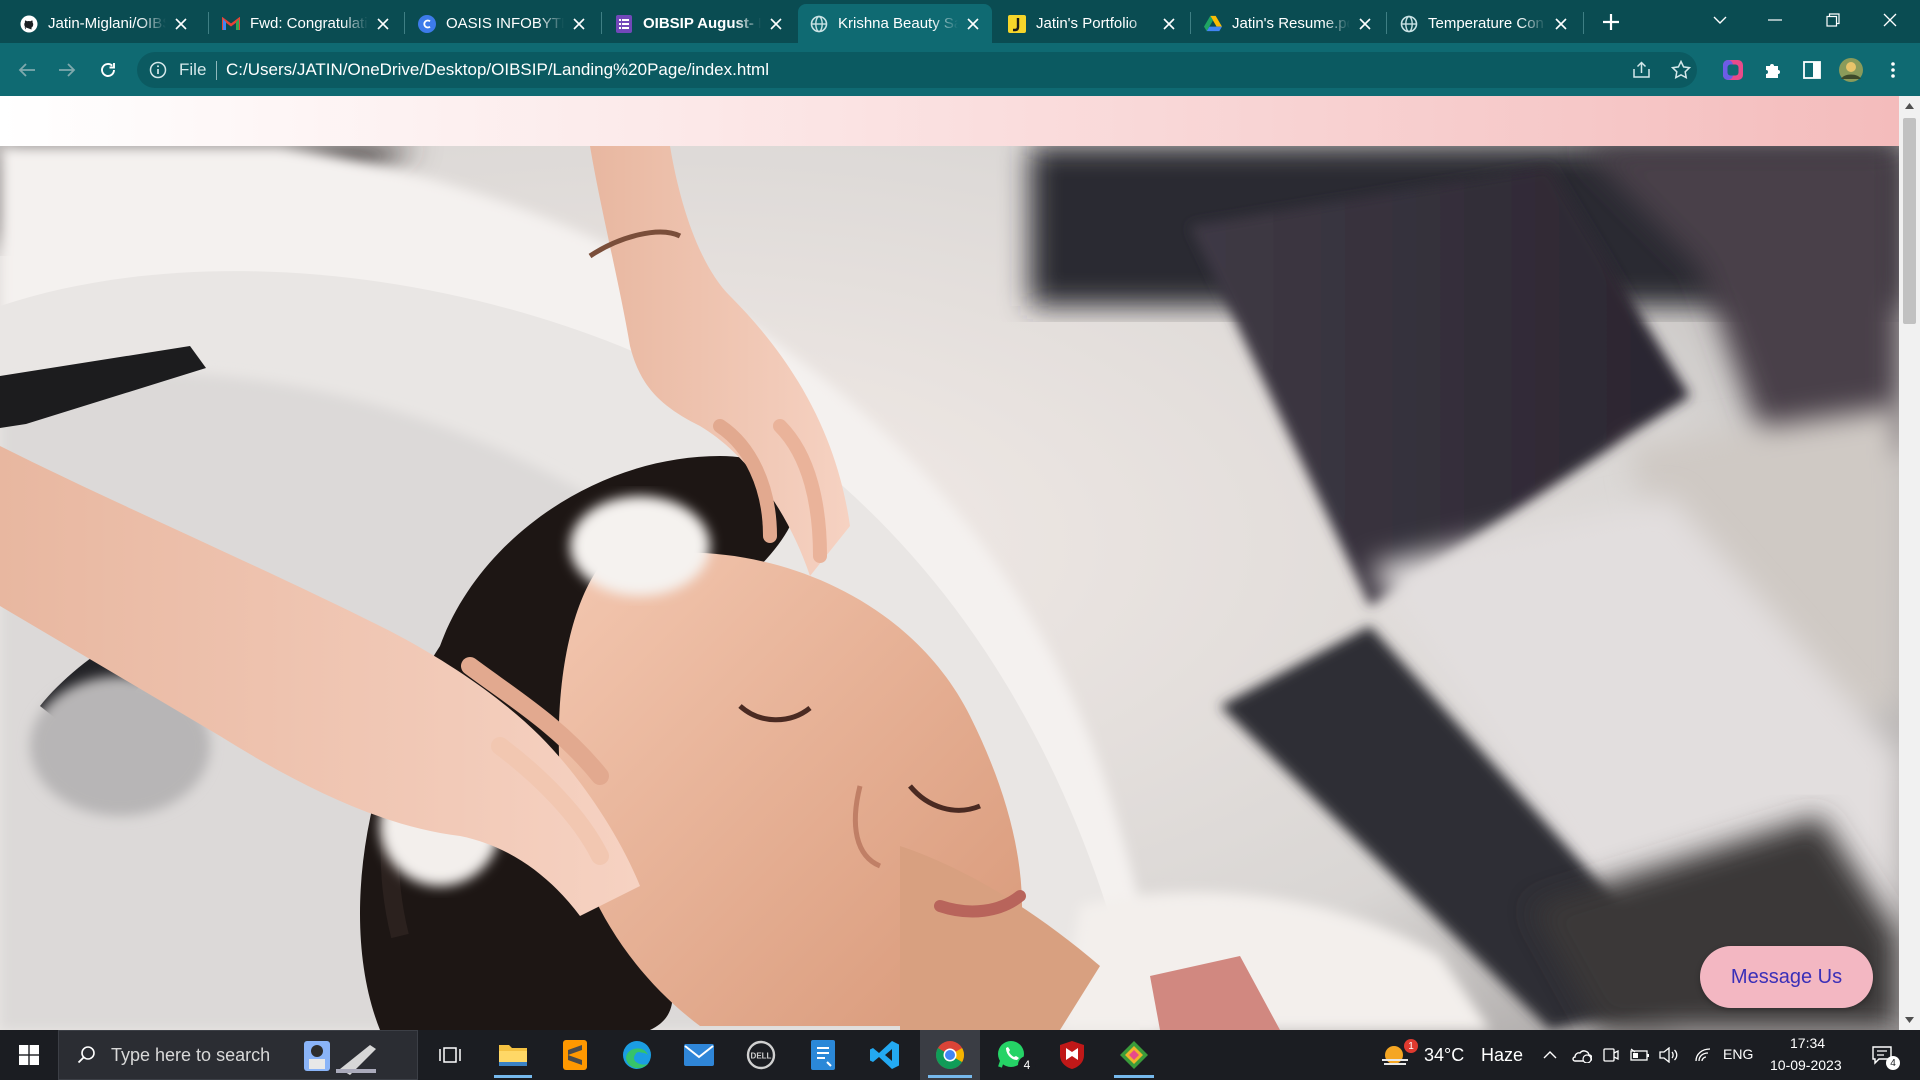 This screenshot has height=1080, width=1920. What do you see at coordinates (1027, 1065) in the screenshot?
I see `whatsapp-badge: 4` at bounding box center [1027, 1065].